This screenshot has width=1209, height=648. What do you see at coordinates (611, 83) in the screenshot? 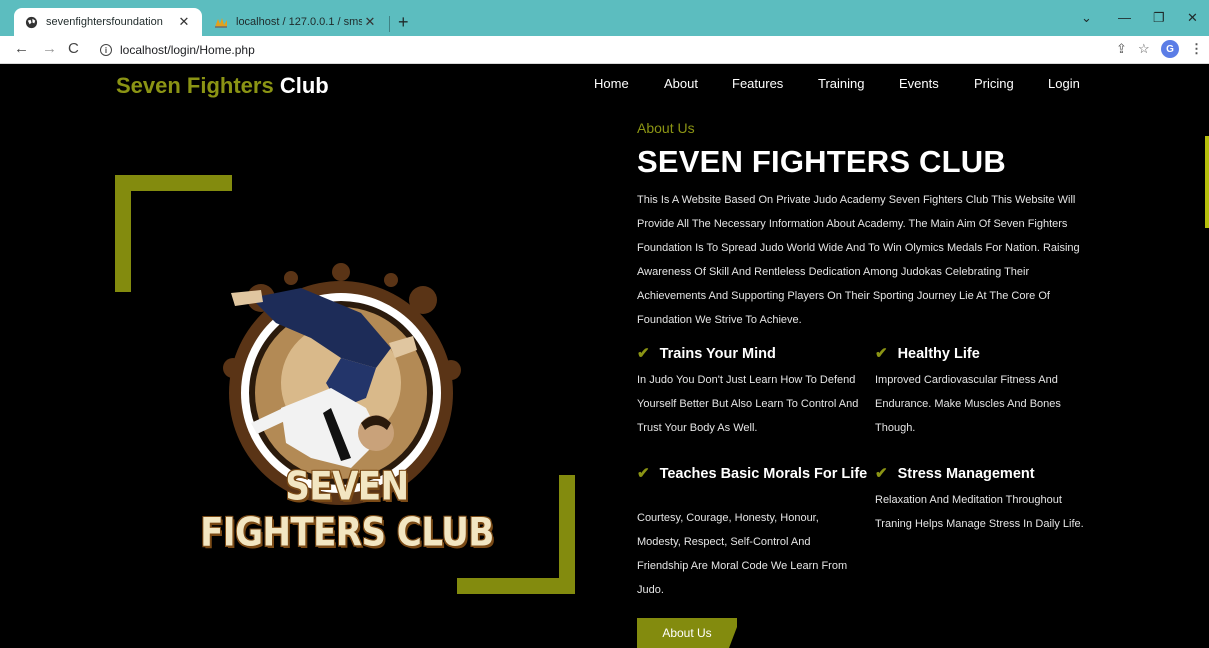
I see `nav-home: Home` at bounding box center [611, 83].